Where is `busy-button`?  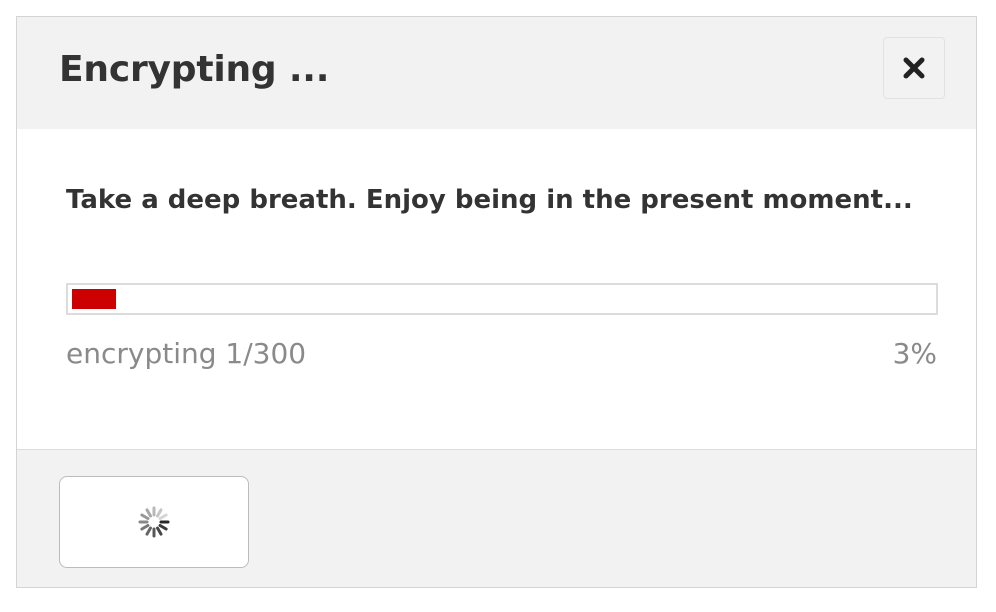
busy-button is located at coordinates (154, 522).